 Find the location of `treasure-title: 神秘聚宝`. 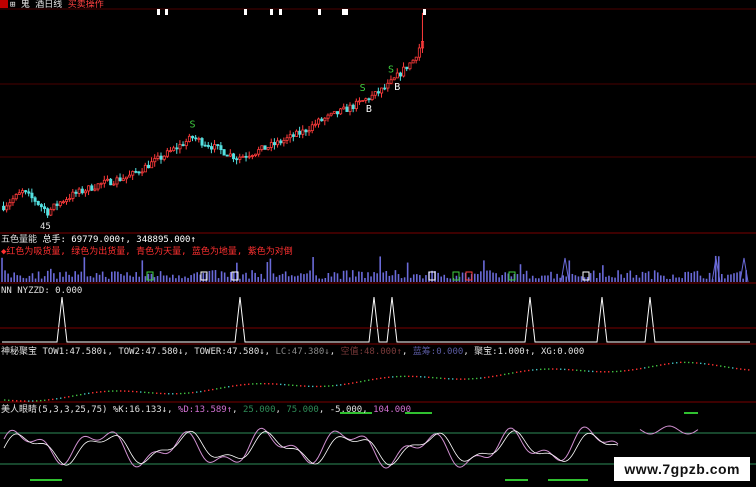

treasure-title: 神秘聚宝 is located at coordinates (19, 352).